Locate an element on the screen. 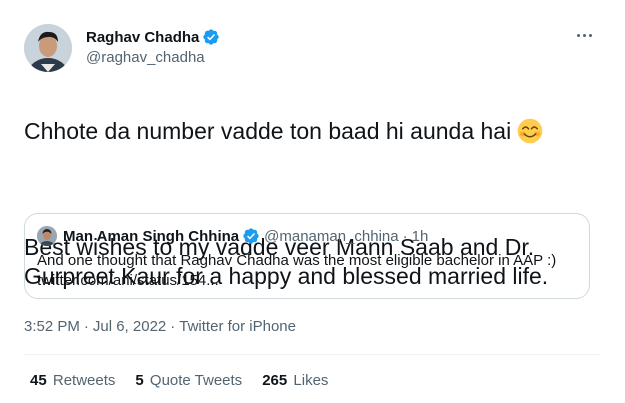  retweets-count: 45 is located at coordinates (38, 380).